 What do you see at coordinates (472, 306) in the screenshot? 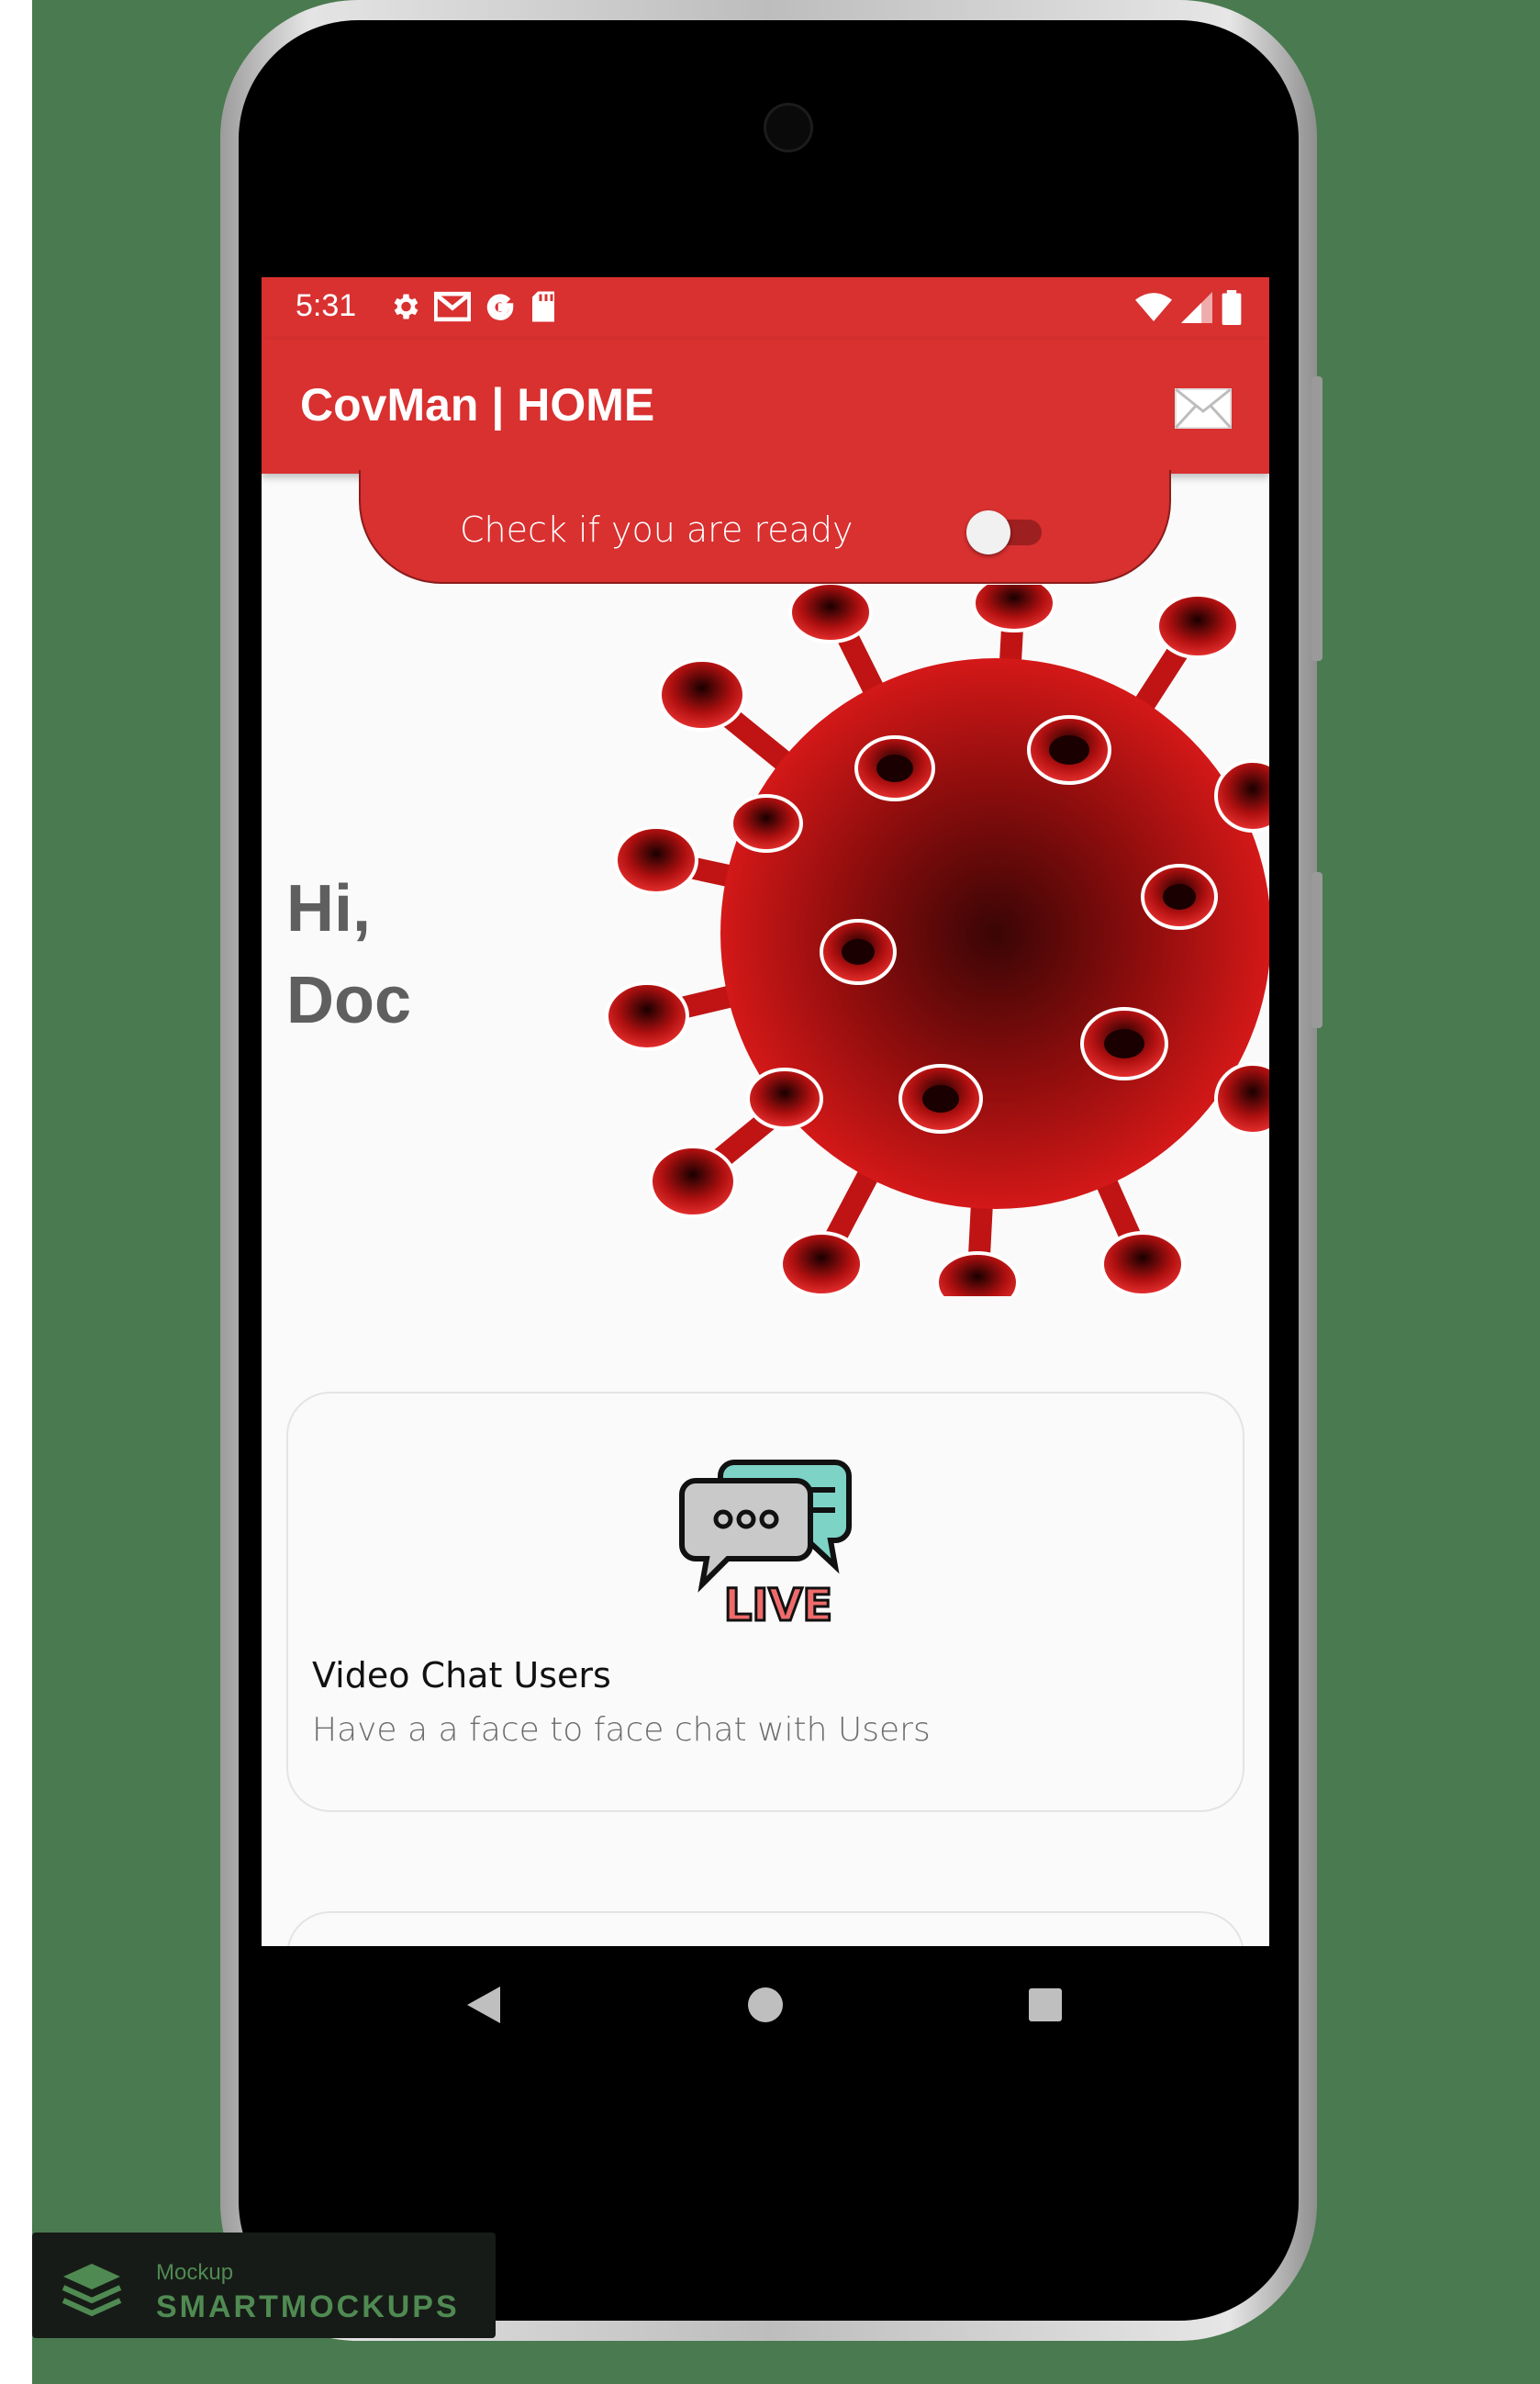
I see `status-icons-left` at bounding box center [472, 306].